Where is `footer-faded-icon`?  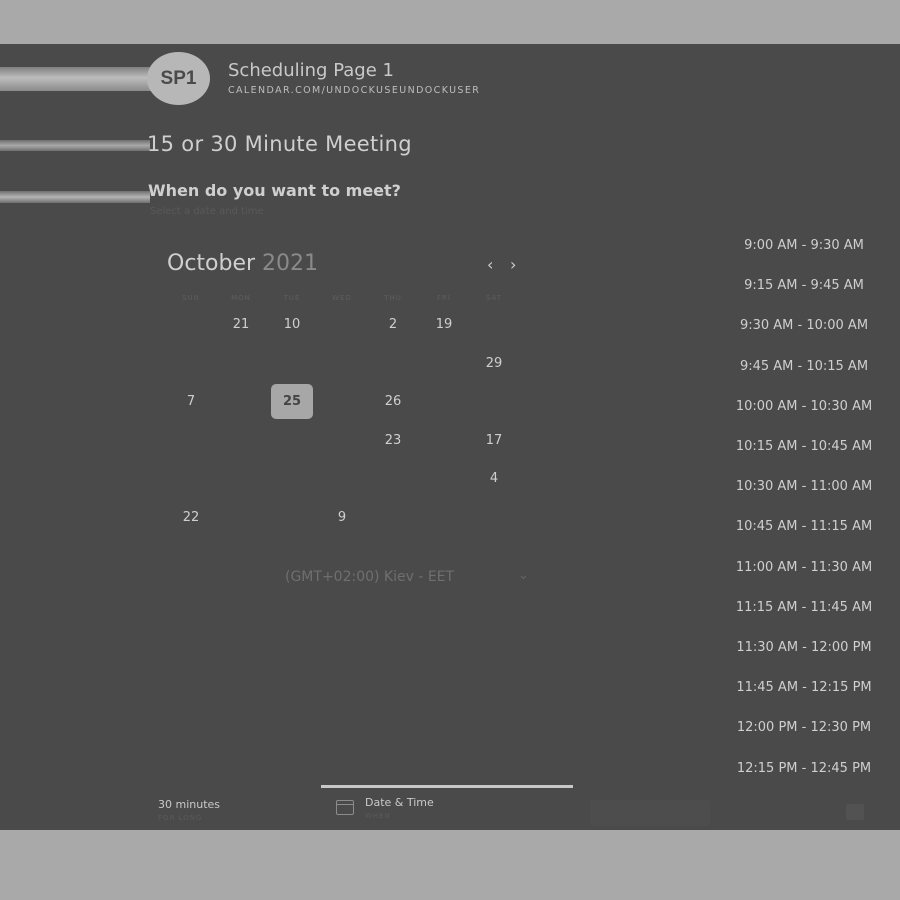
footer-faded-icon is located at coordinates (855, 812).